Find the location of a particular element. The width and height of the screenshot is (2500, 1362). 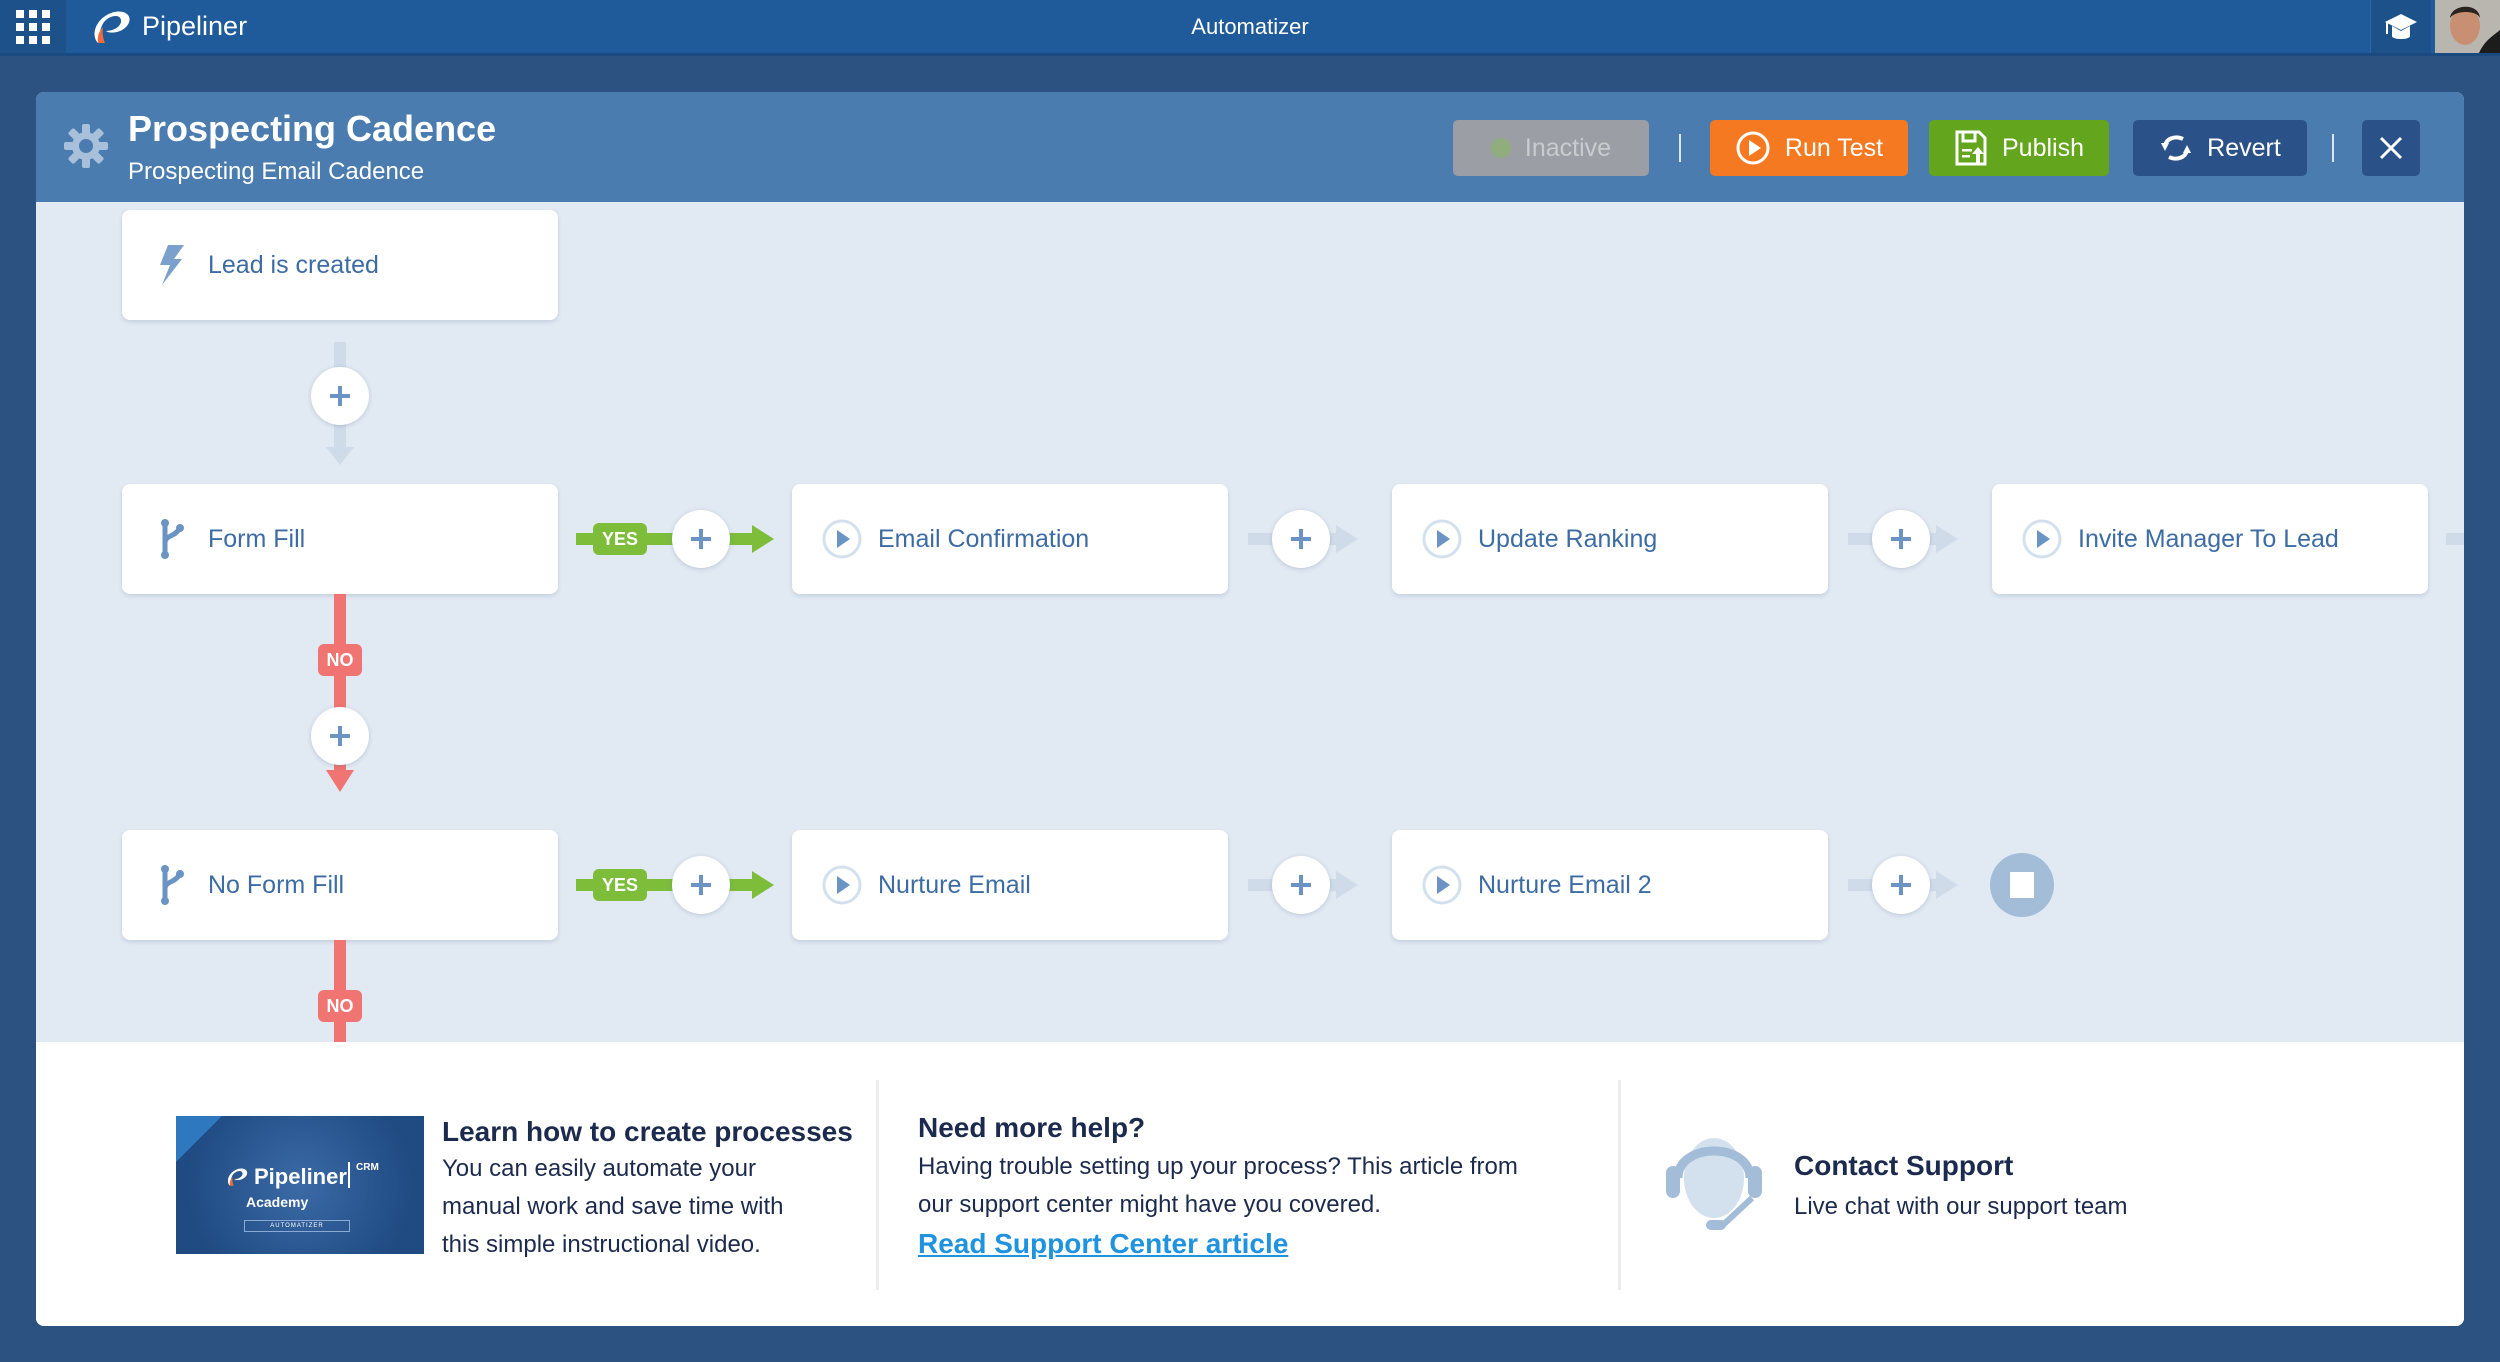

article-title: Need more help? is located at coordinates (1032, 1127).